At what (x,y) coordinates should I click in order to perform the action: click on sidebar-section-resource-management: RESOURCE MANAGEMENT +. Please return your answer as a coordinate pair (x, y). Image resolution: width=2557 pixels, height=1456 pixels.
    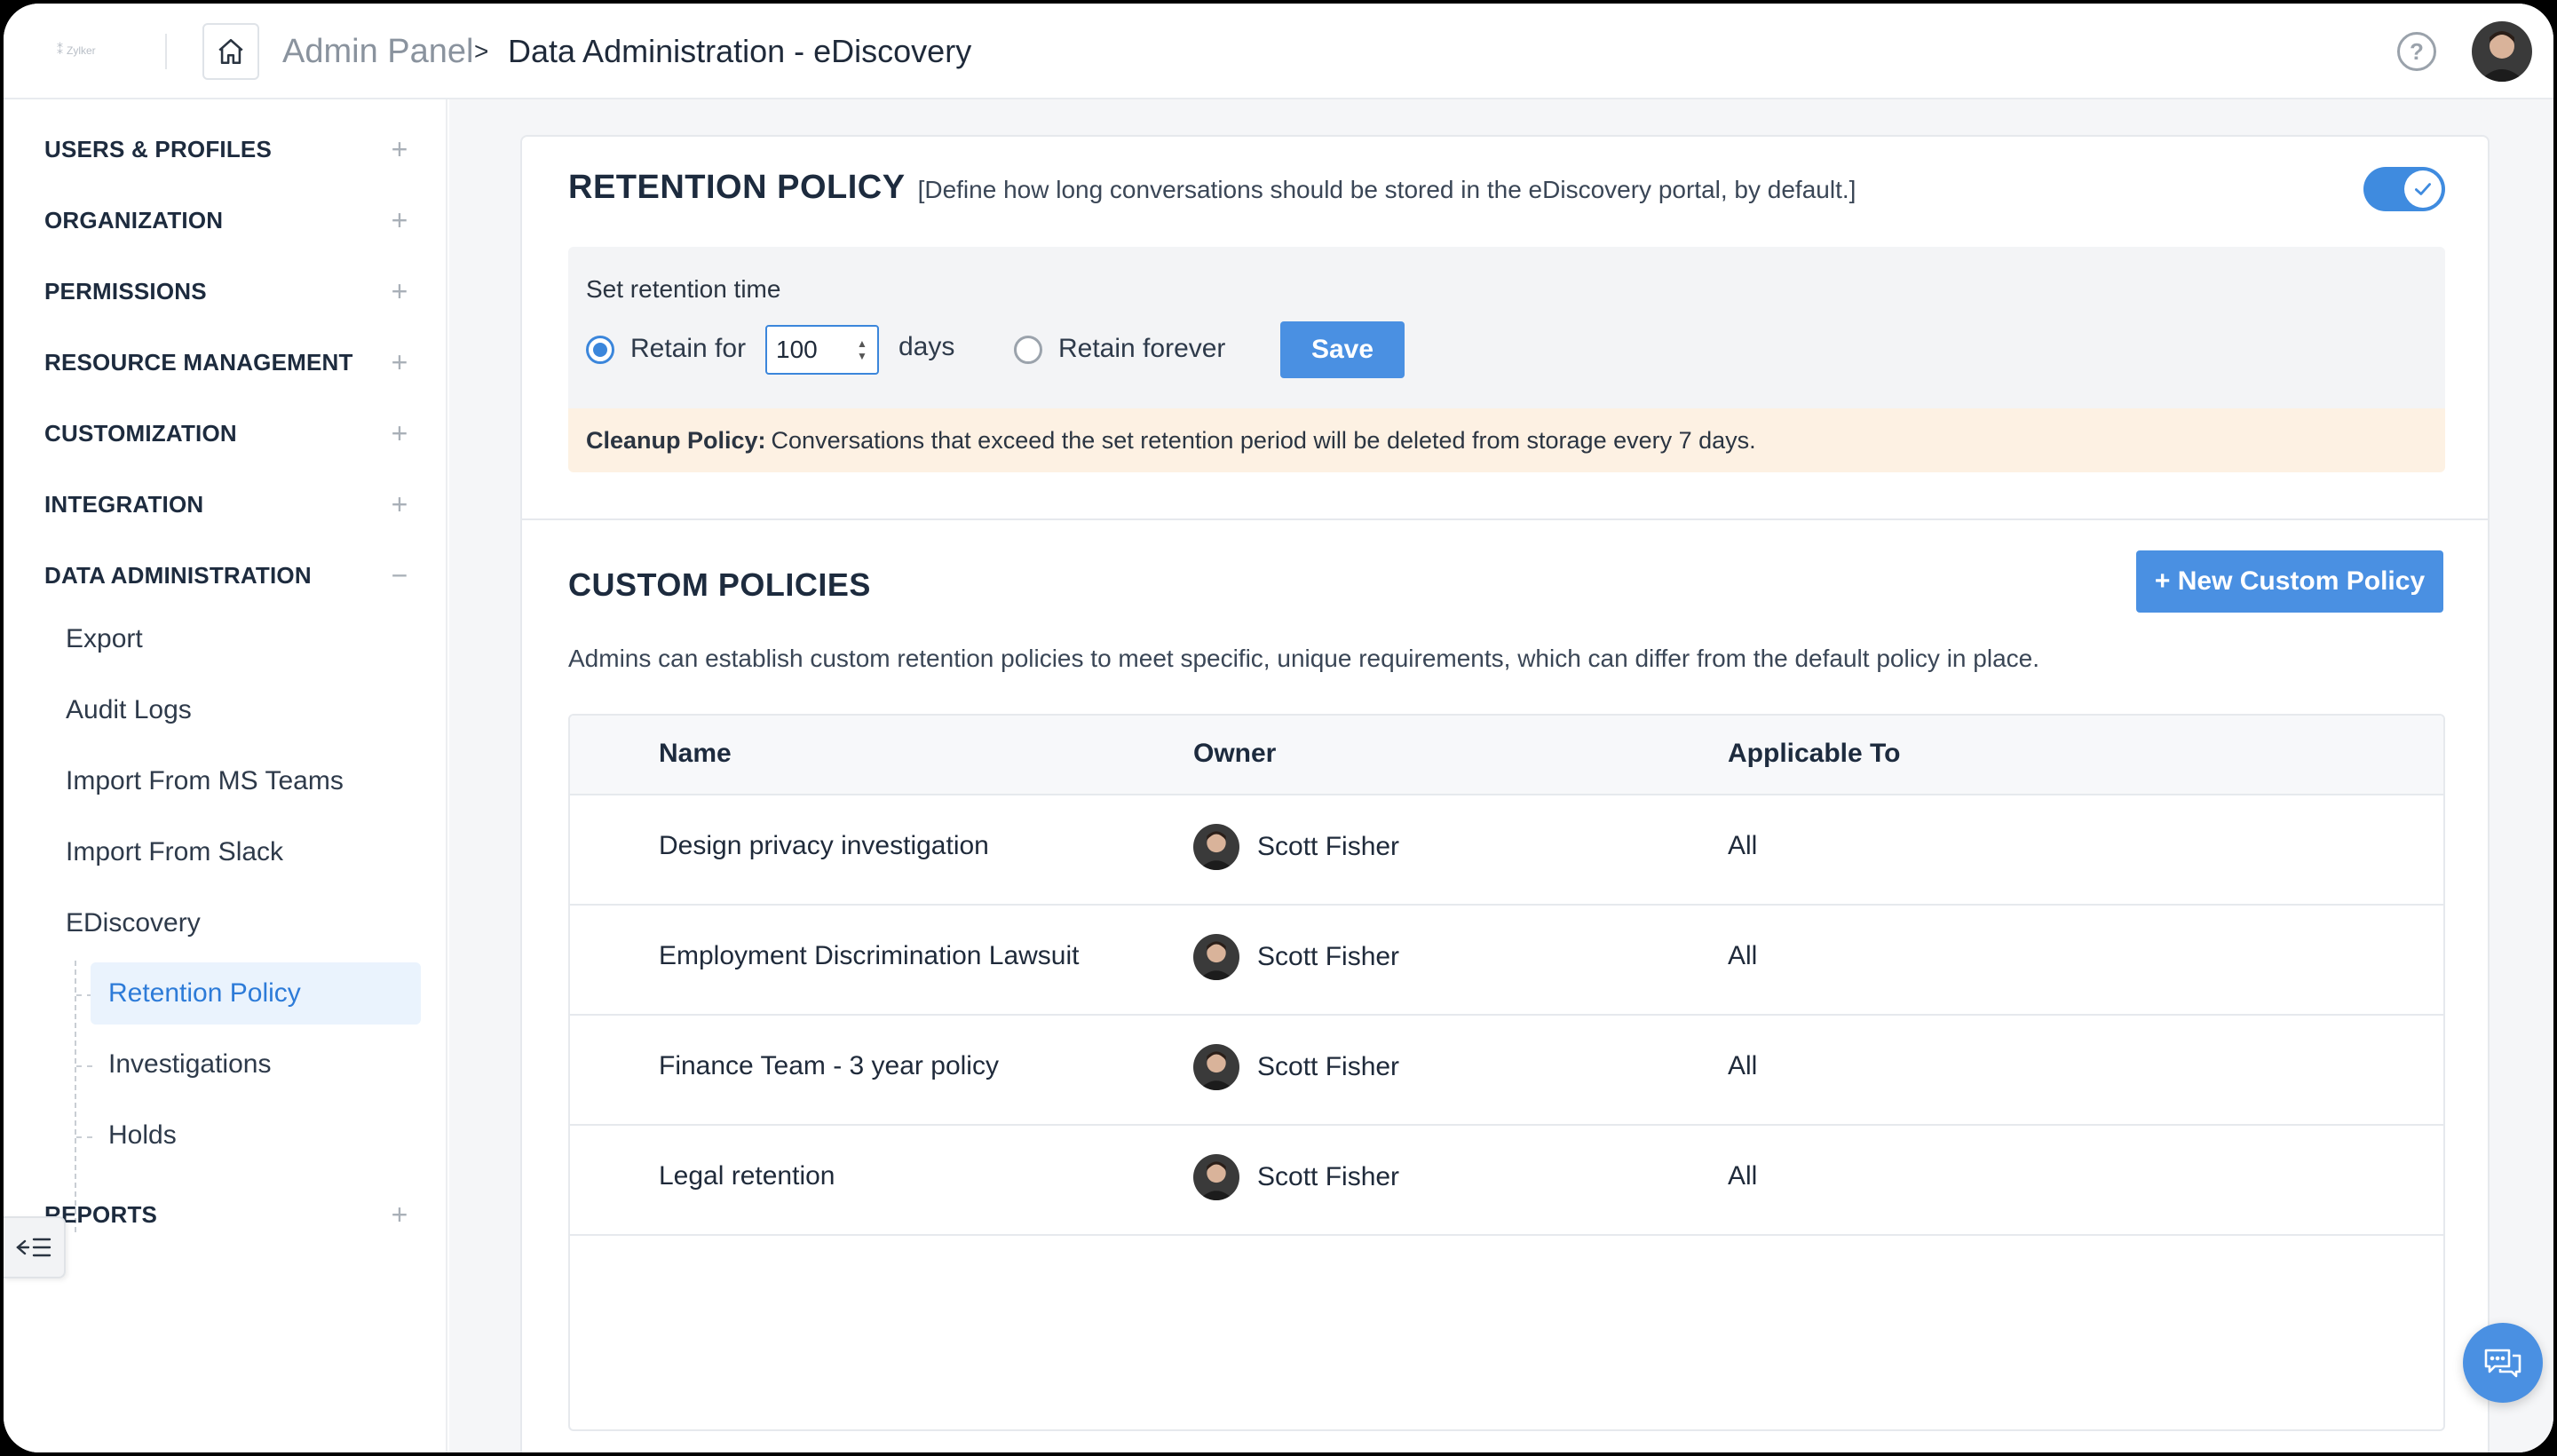
    Looking at the image, I should click on (230, 362).